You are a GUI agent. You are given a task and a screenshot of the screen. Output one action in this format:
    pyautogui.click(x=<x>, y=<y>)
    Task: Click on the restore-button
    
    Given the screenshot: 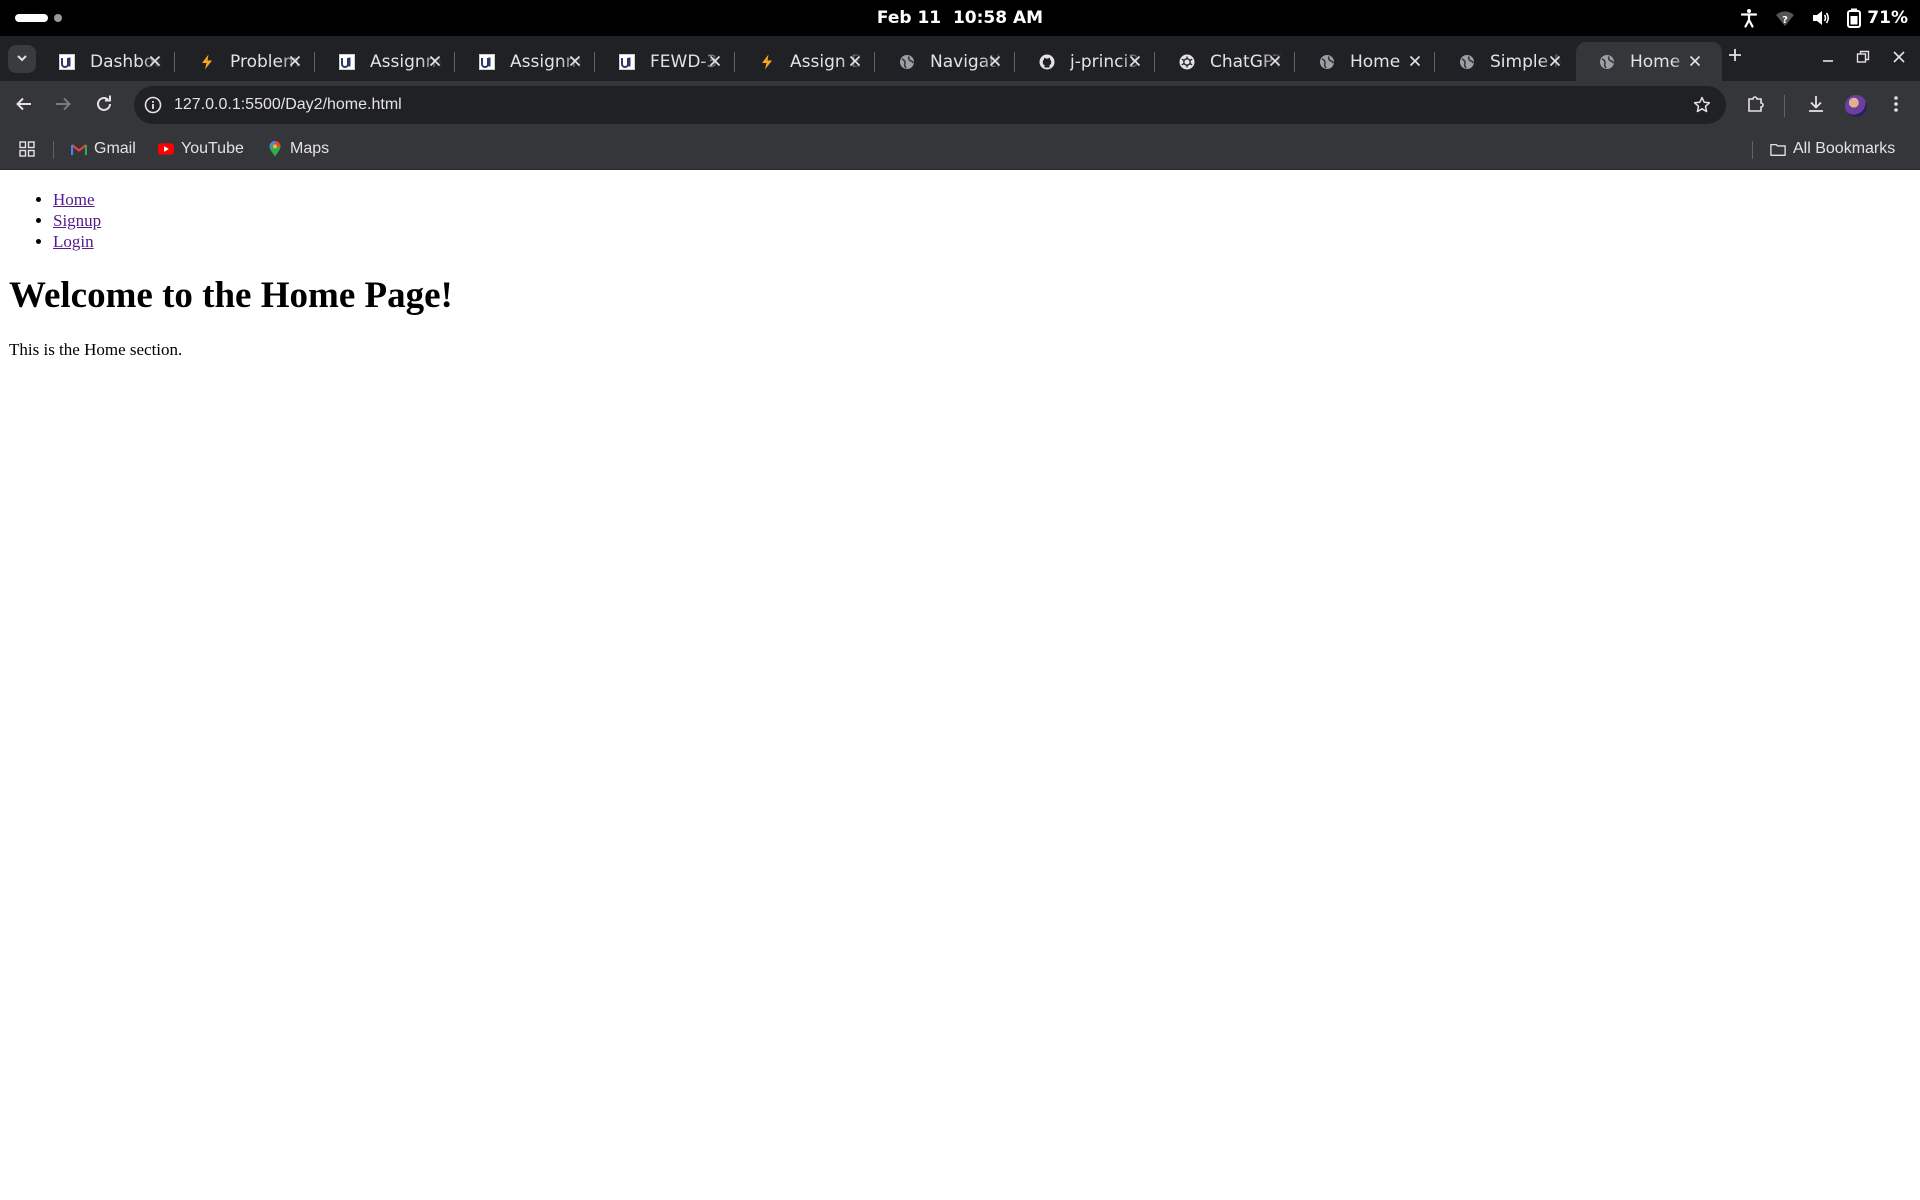 What is the action you would take?
    pyautogui.click(x=1863, y=58)
    